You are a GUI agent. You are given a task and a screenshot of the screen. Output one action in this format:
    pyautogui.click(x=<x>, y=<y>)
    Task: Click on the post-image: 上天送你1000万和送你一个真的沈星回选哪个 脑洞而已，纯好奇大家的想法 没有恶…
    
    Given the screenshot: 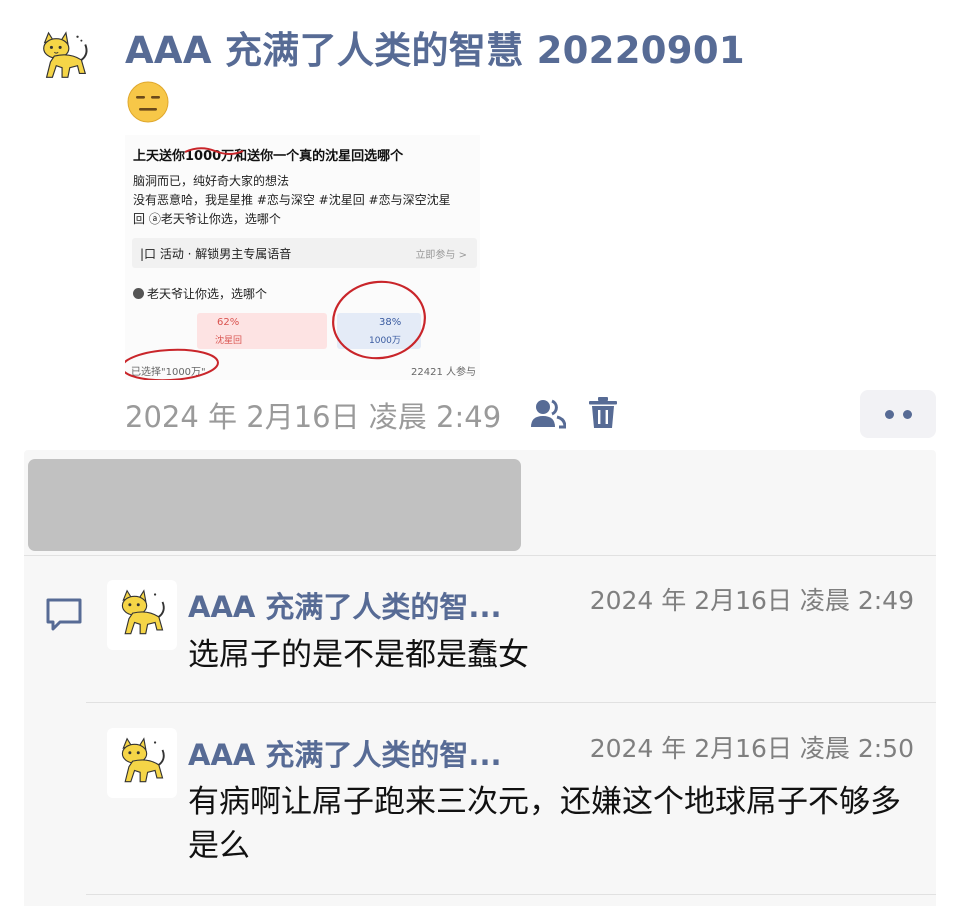 What is the action you would take?
    pyautogui.click(x=302, y=257)
    